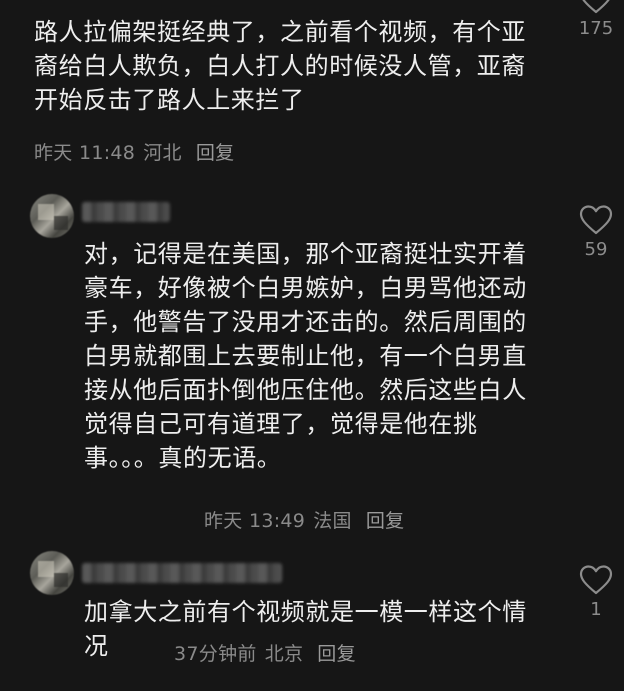 The width and height of the screenshot is (624, 691). I want to click on comment-1-like-button: 175, so click(596, 19).